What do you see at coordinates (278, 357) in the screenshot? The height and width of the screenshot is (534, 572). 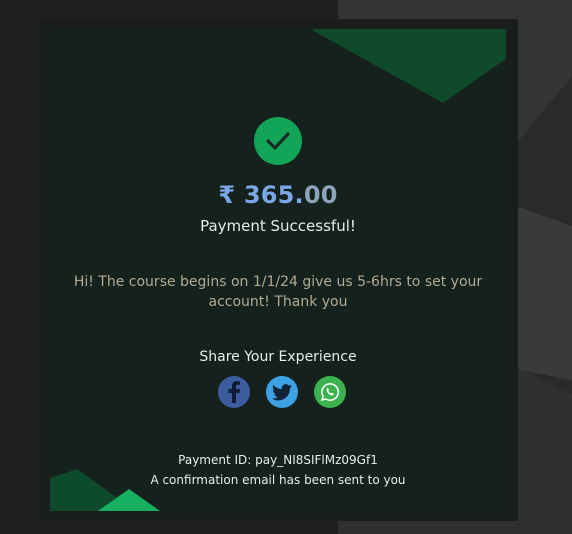 I see `share-title: Share Your Experience` at bounding box center [278, 357].